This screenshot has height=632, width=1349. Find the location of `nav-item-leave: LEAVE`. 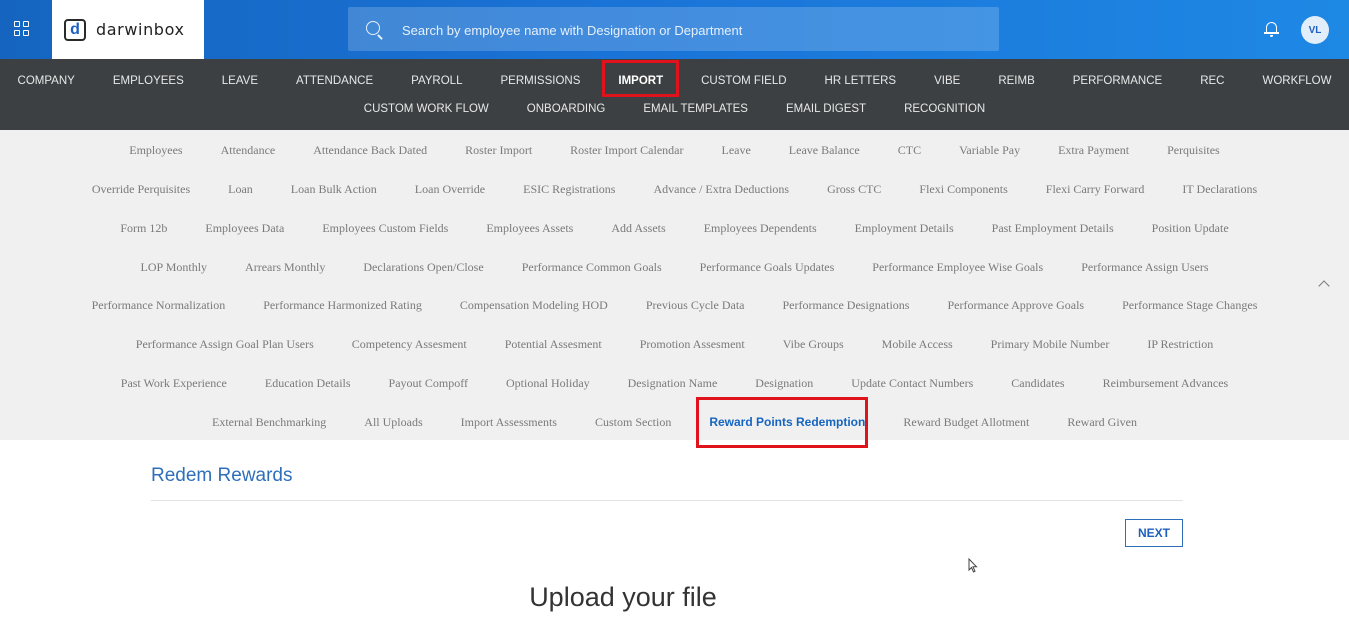

nav-item-leave: LEAVE is located at coordinates (240, 81).